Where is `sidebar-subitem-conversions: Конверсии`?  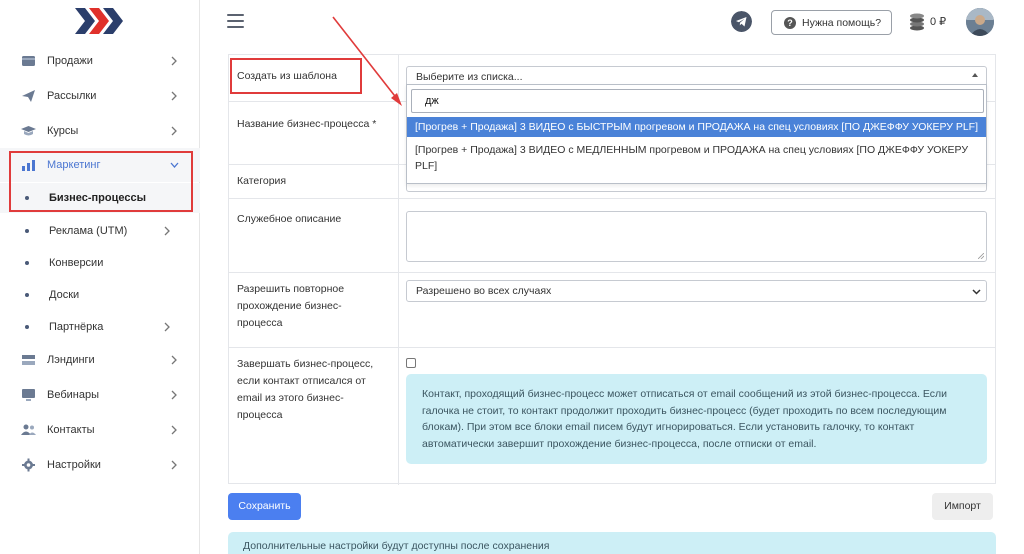 sidebar-subitem-conversions: Конверсии is located at coordinates (100, 263).